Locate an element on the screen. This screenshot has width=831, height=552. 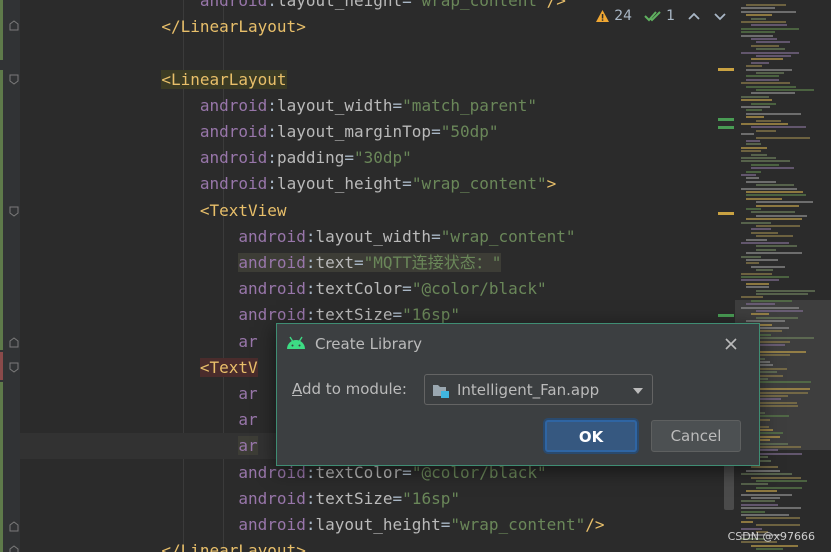
code-token: <LinearLayout is located at coordinates (224, 79).